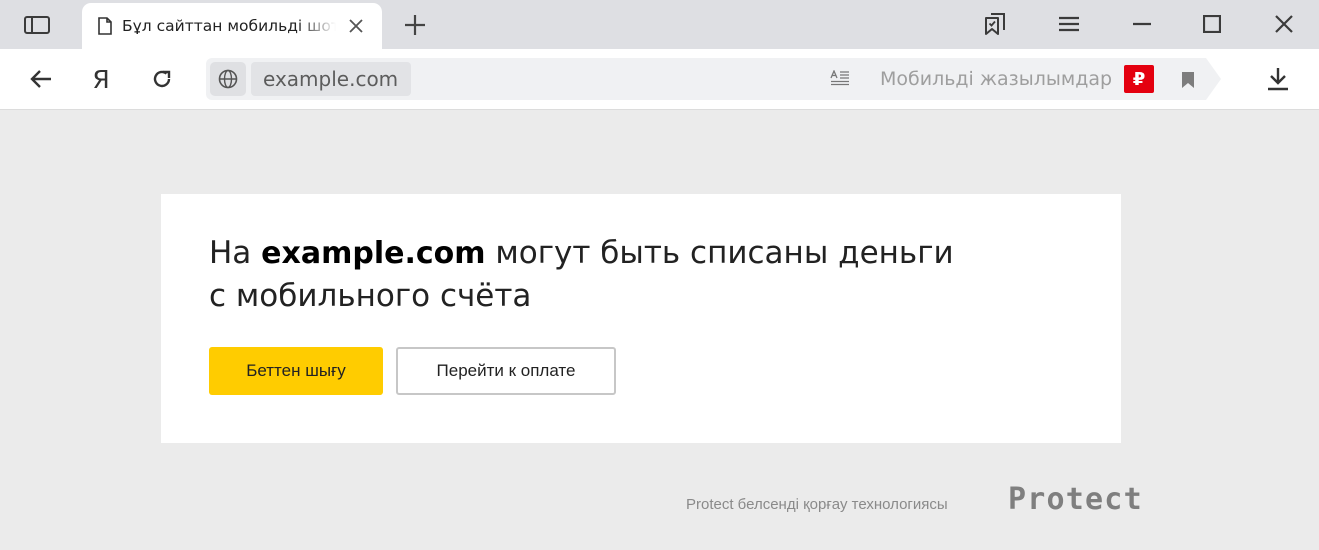 The height and width of the screenshot is (550, 1319). I want to click on close-window-button, so click(1284, 24).